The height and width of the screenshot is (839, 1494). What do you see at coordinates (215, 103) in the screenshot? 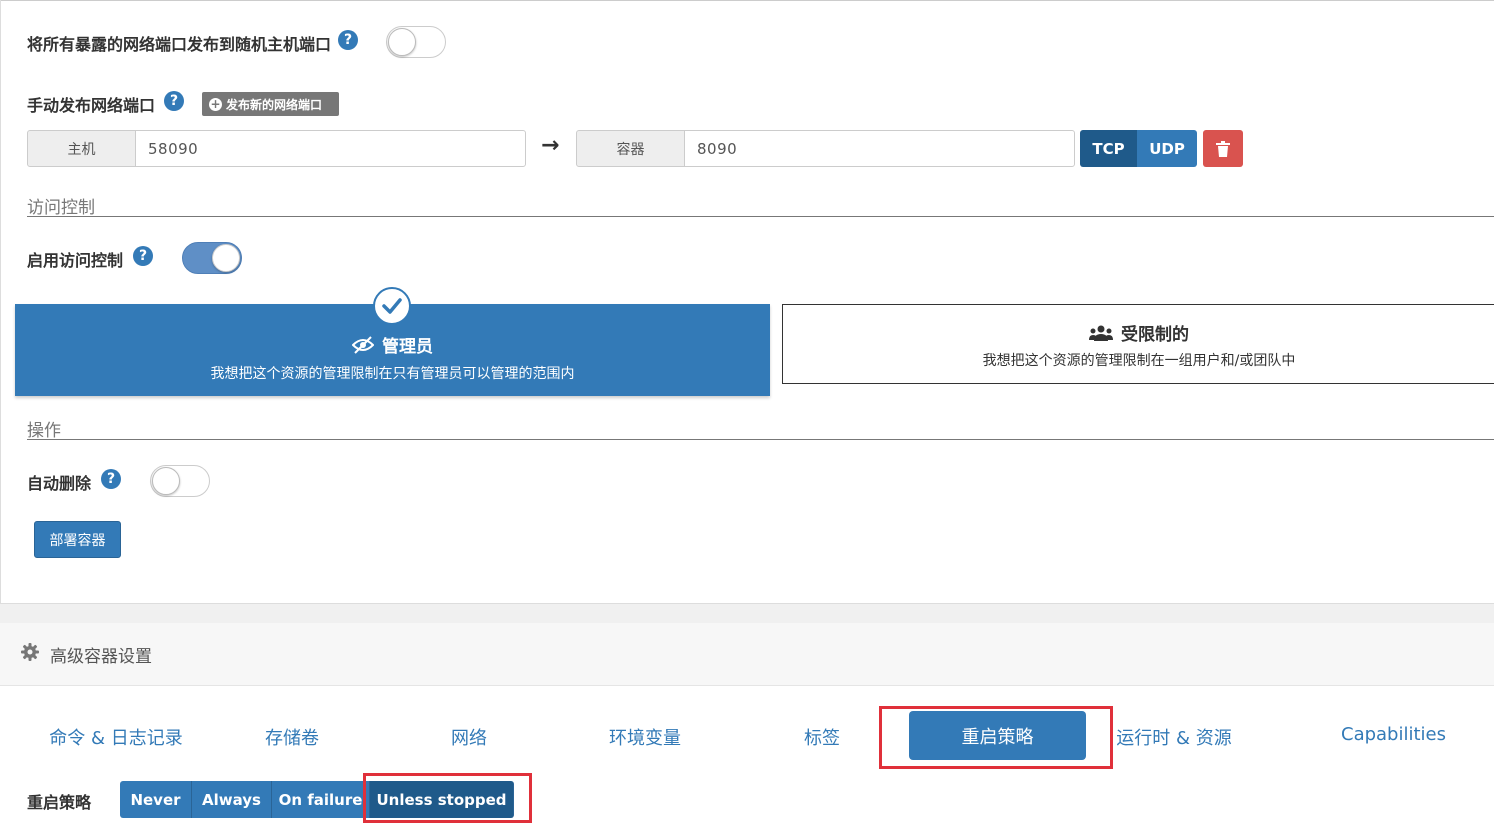
I see `plus-circle-icon: +` at bounding box center [215, 103].